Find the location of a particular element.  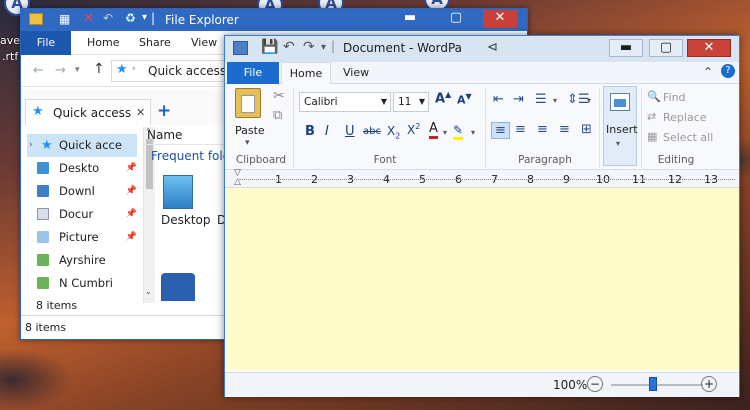

scroll-down-icon: ⌄ is located at coordinates (148, 291).